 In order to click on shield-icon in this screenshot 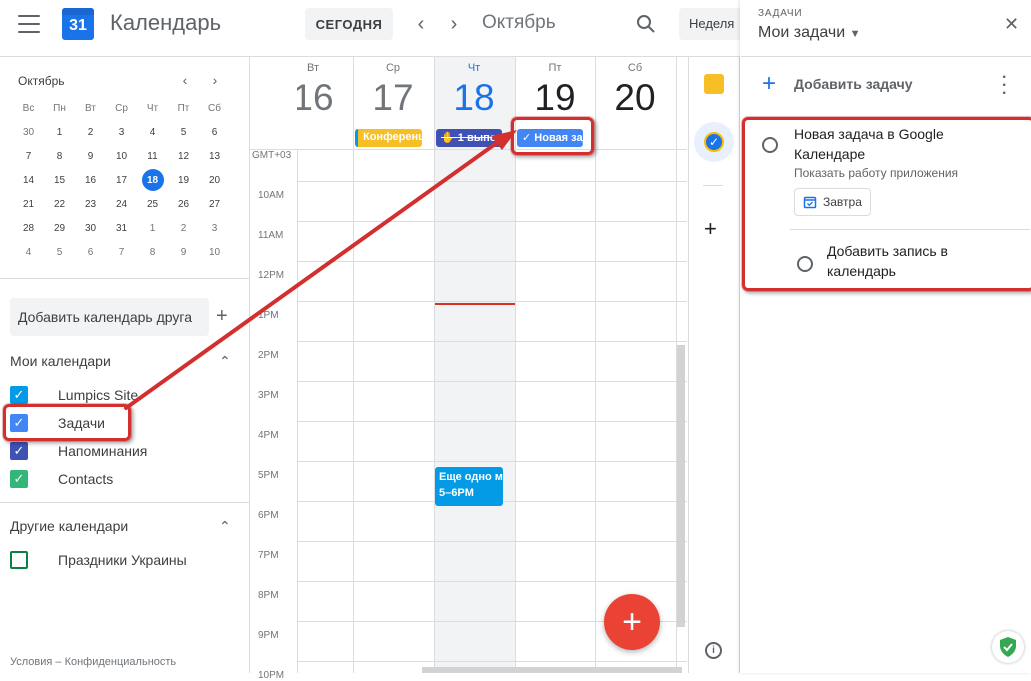, I will do `click(1008, 647)`.